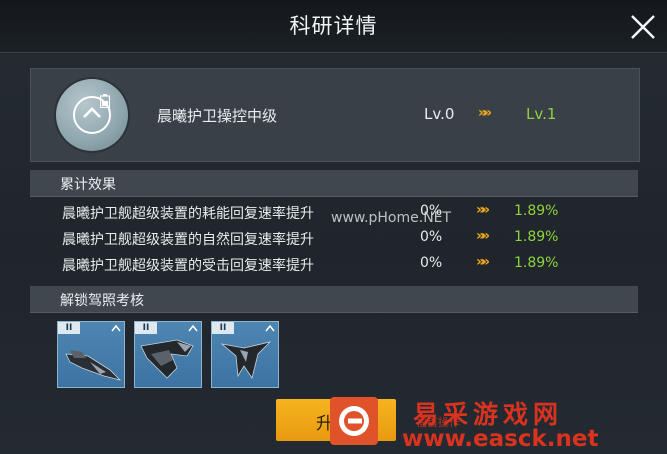 Image resolution: width=667 pixels, height=454 pixels. I want to click on ship-card-frigate: II, so click(91, 354).